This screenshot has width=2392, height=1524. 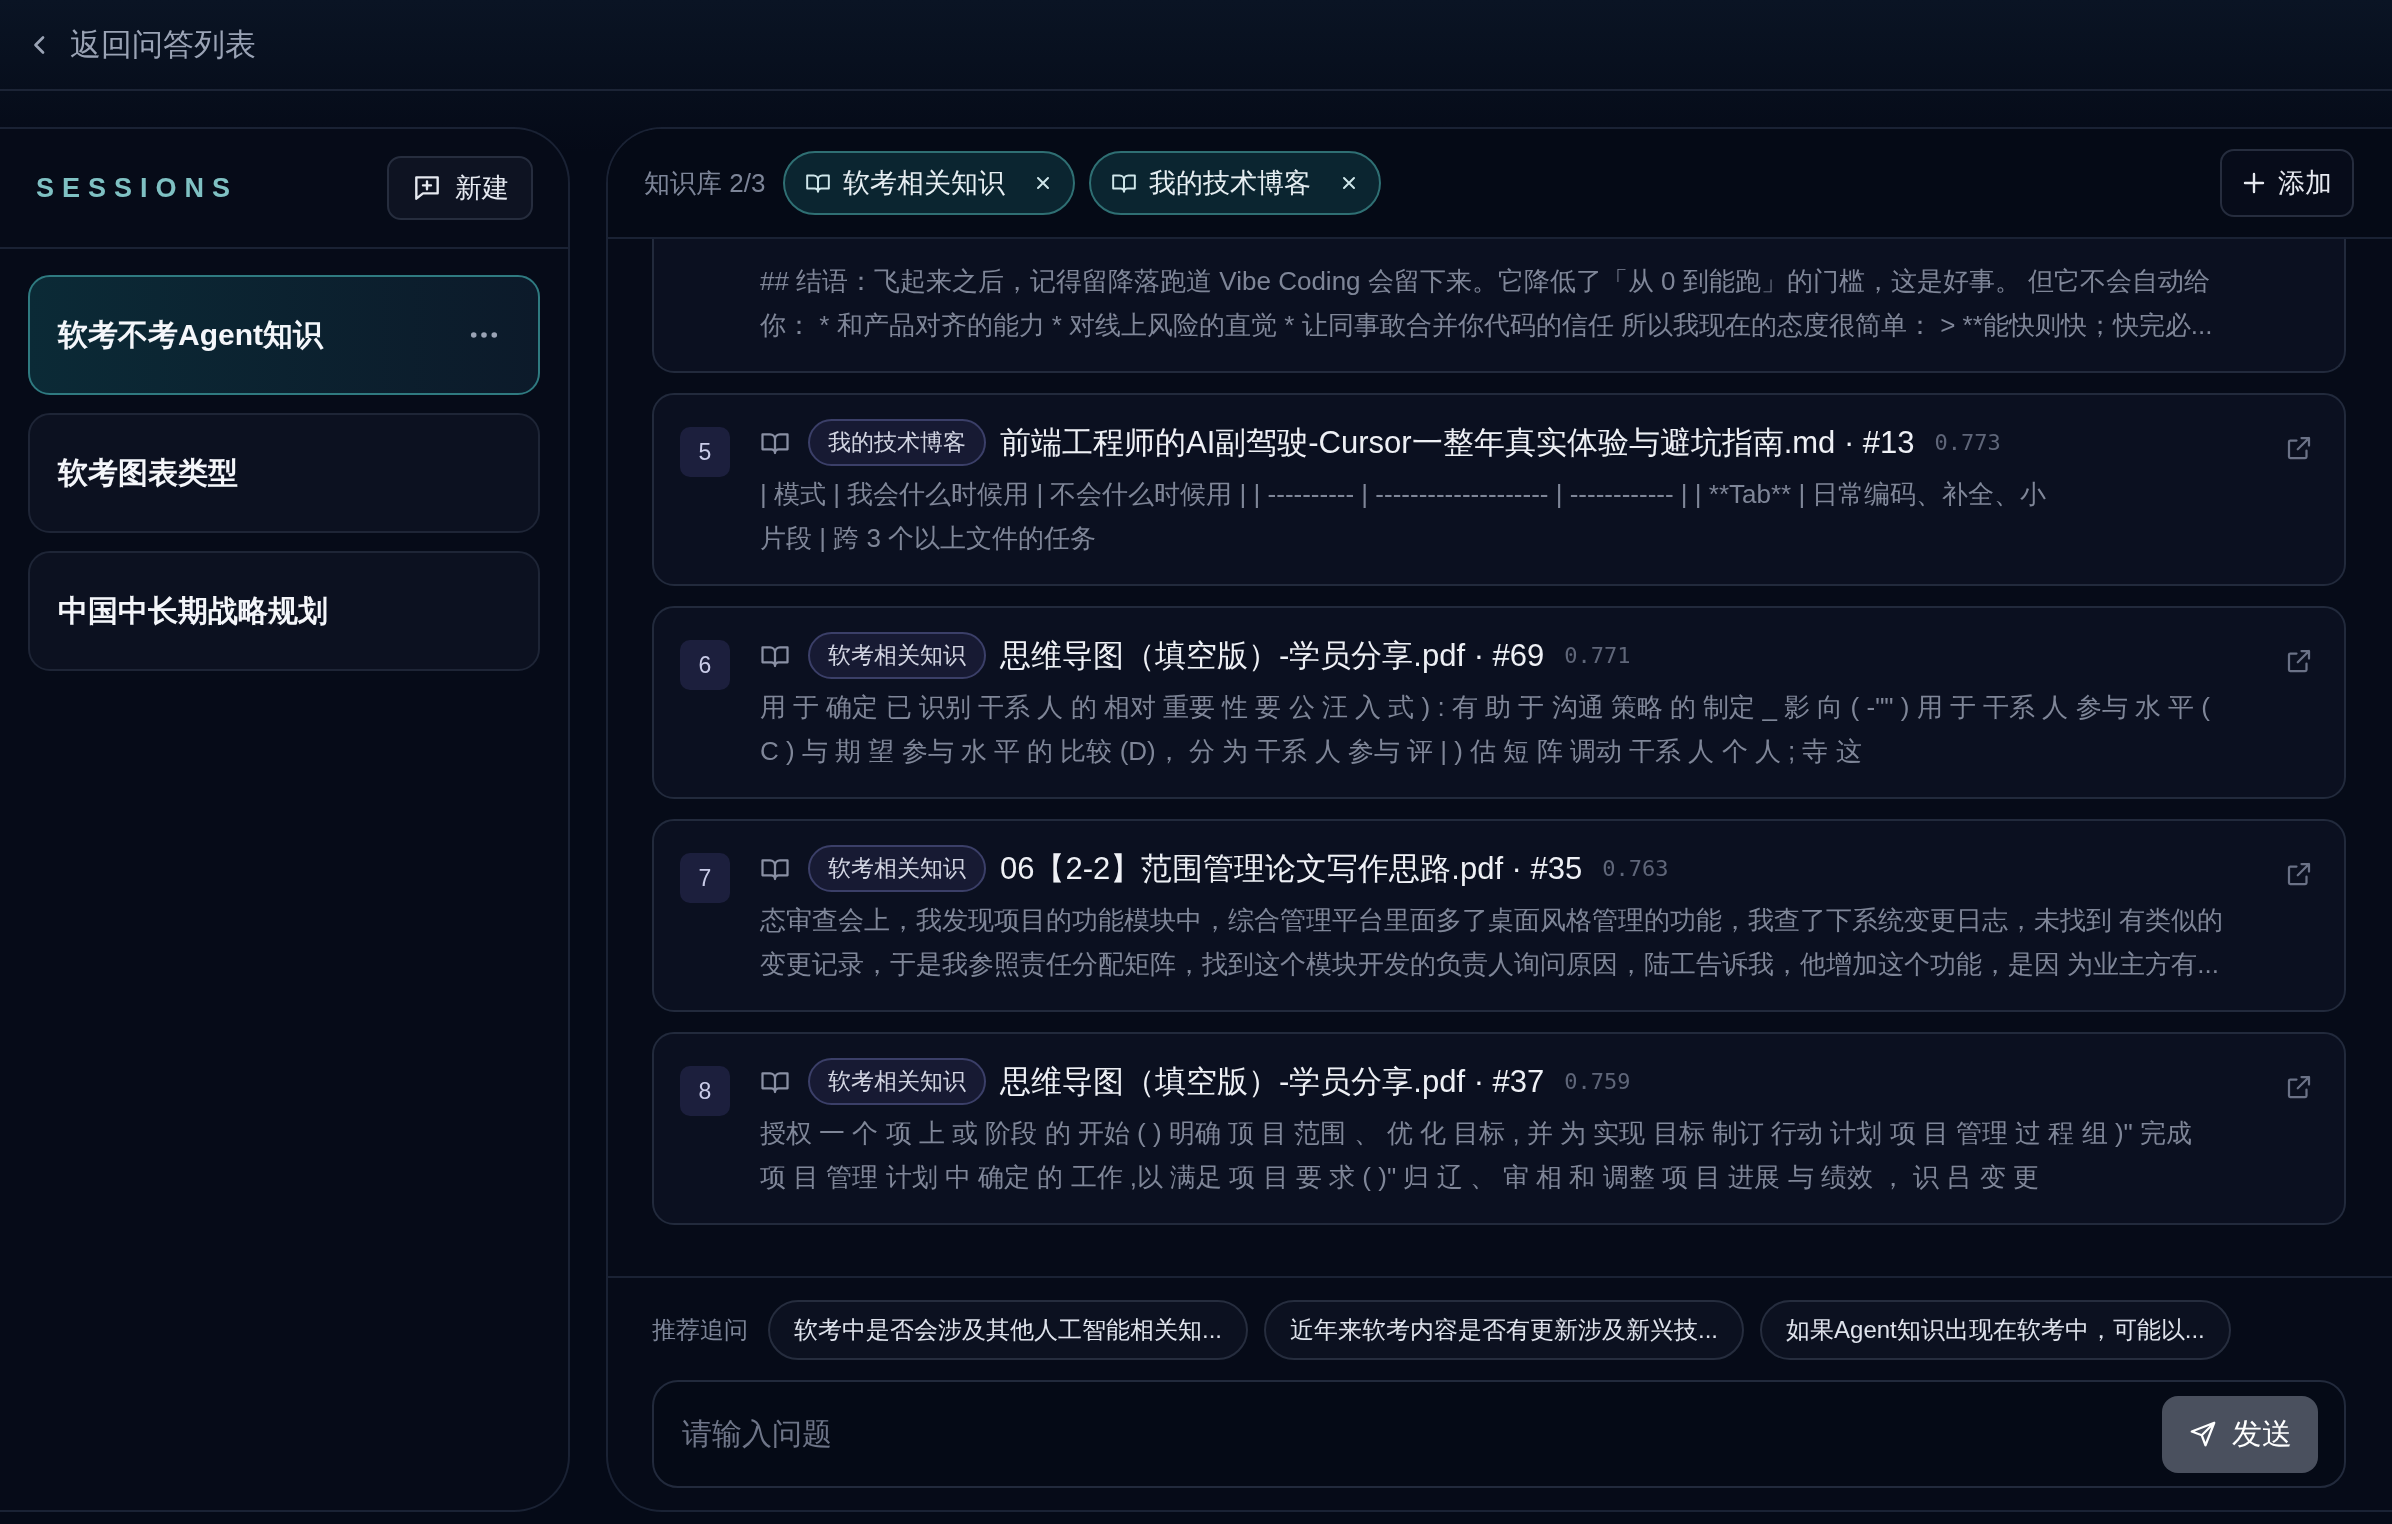 I want to click on snippet-line: ## 结语：飞起来之后，记得留降落跑道 Vibe Coding 会留下来。它降低了「从 0 到能跑」的门槛，这是好事。 但它不会自动给, so click(x=1485, y=281).